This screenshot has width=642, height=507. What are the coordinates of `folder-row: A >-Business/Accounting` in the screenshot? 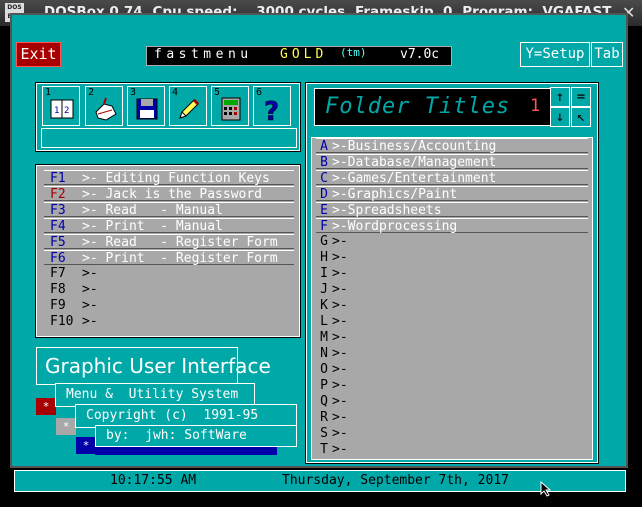 It's located at (452, 146).